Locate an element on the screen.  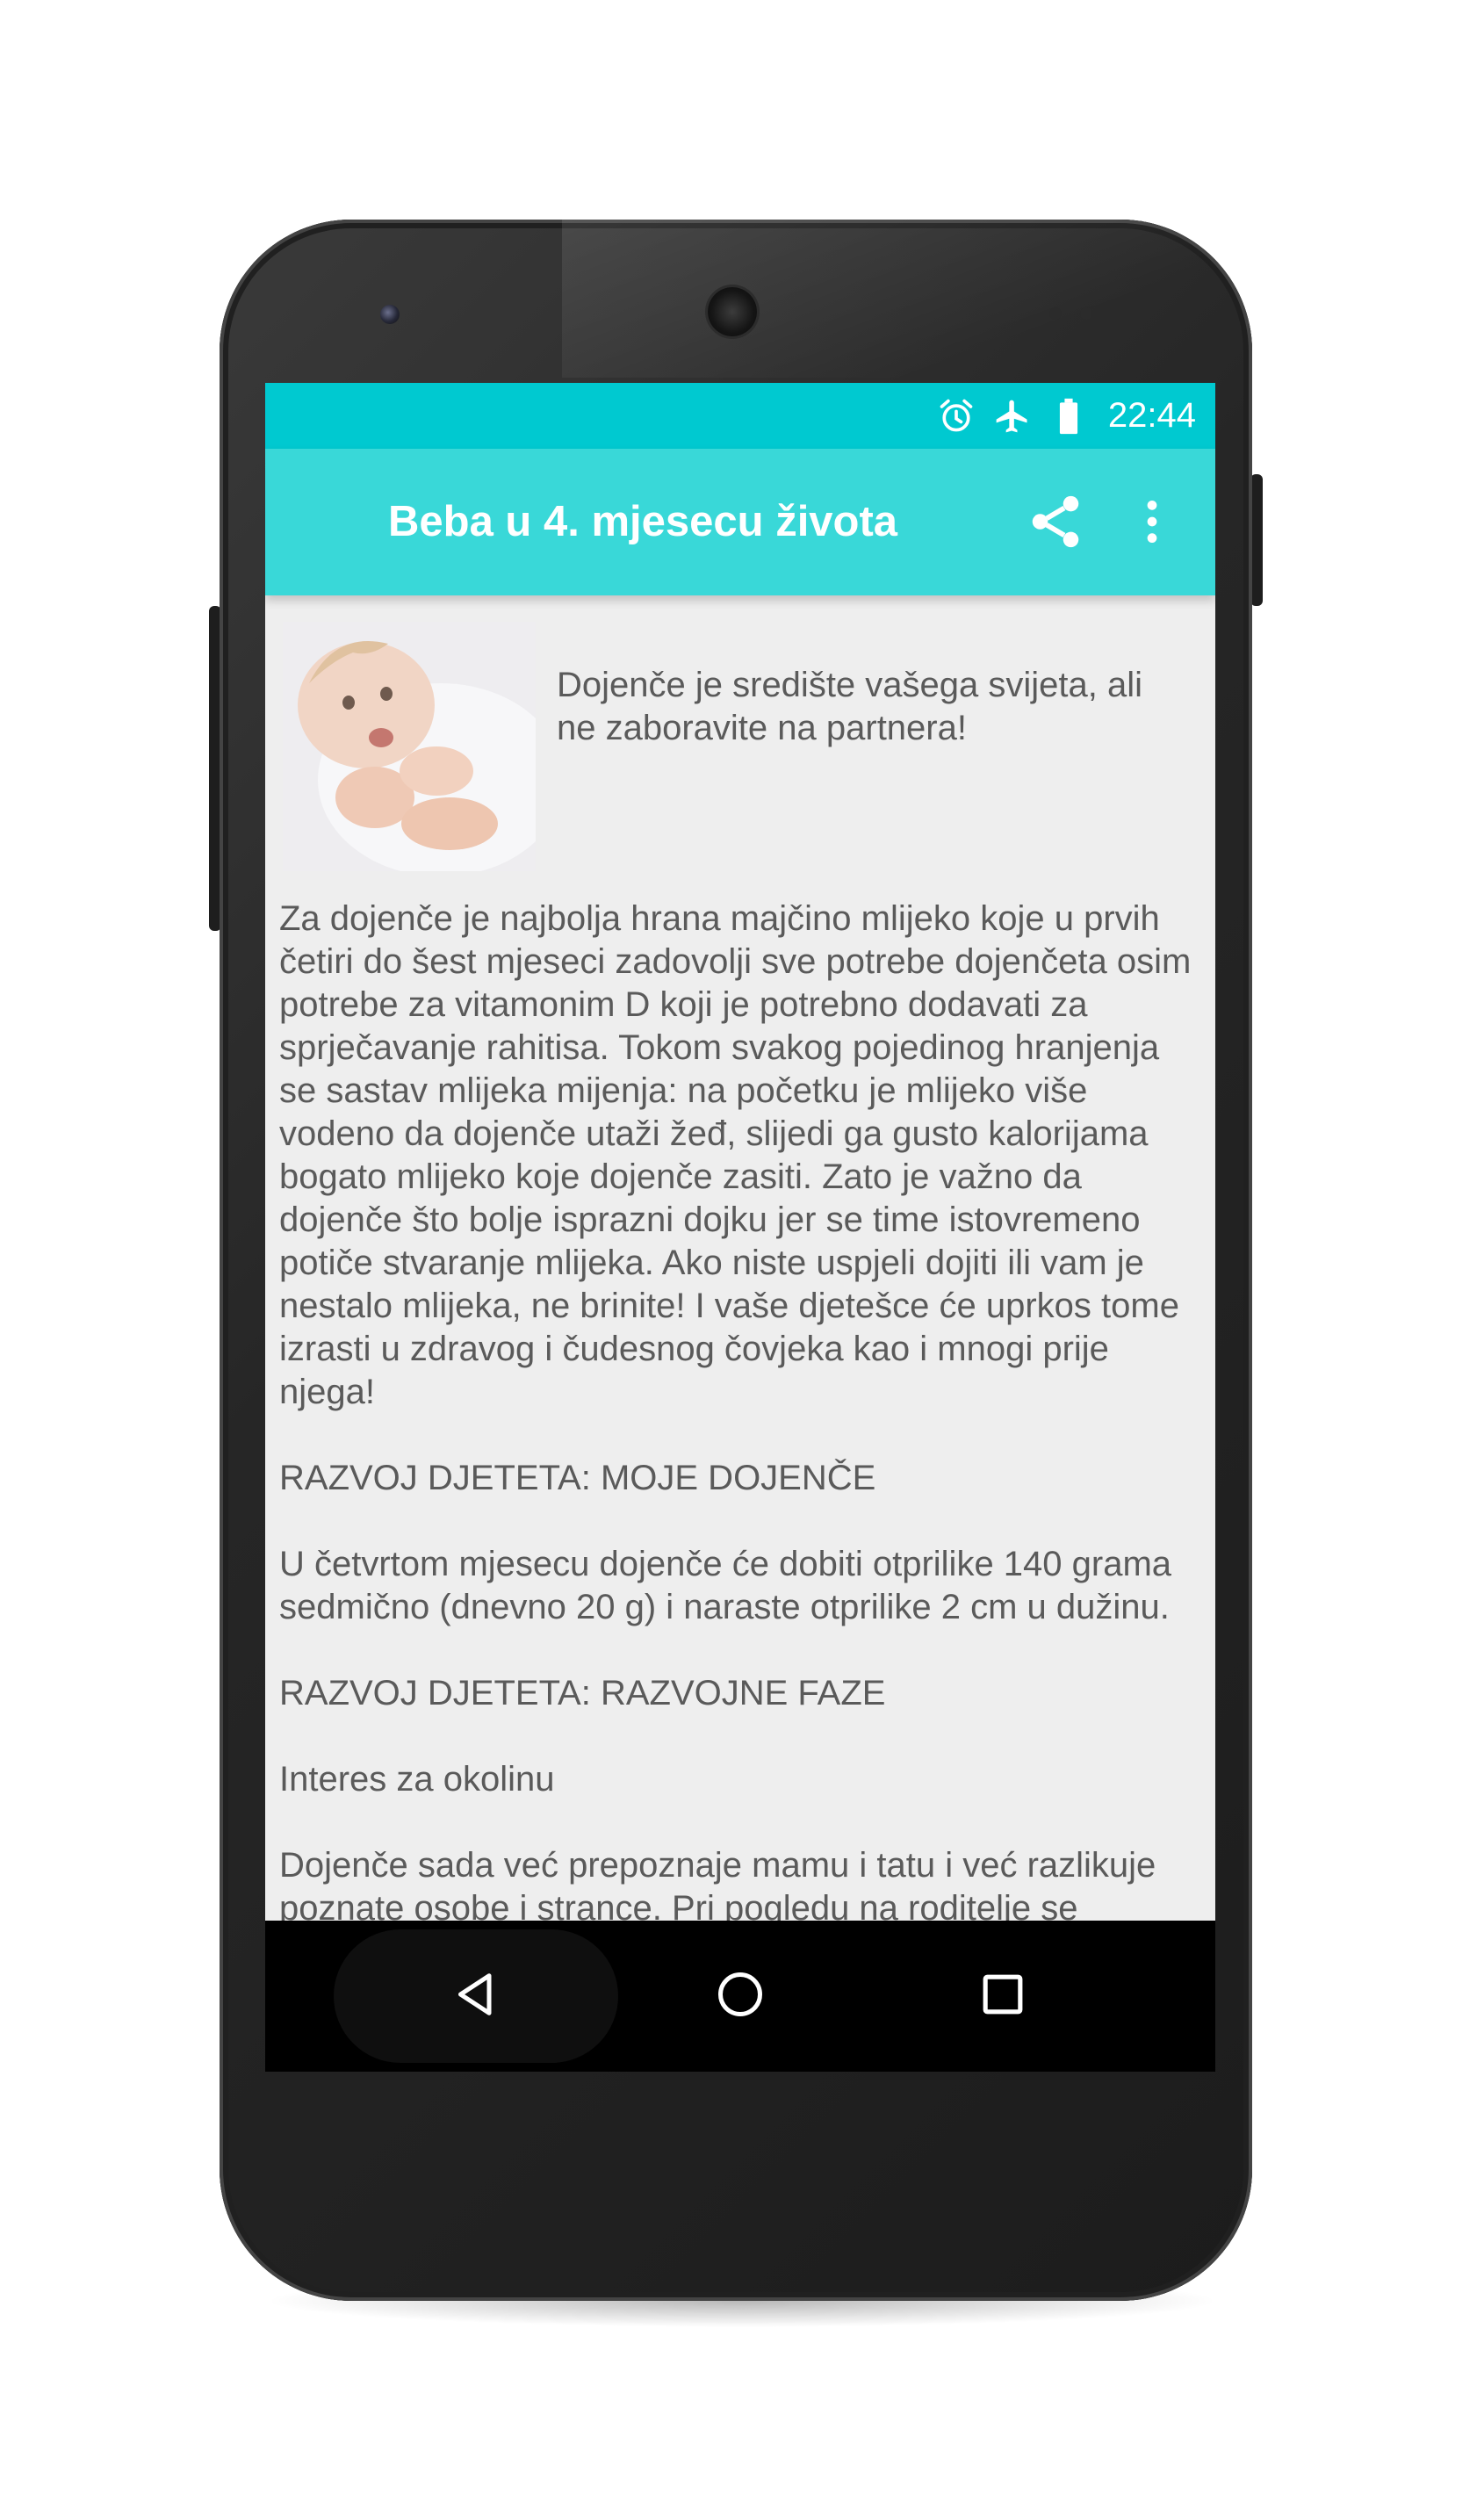
back-icon is located at coordinates (476, 1996).